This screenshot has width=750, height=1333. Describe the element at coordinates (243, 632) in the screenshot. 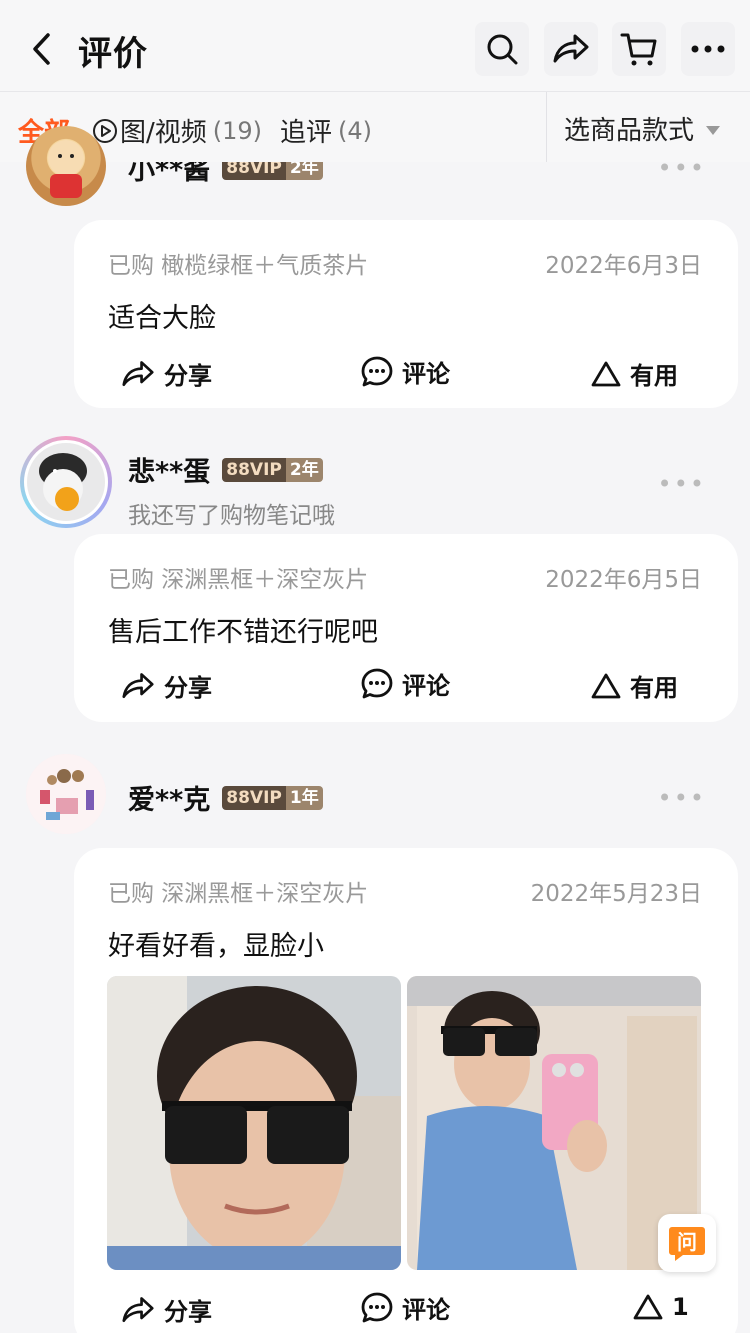

I see `review-text: 售后工作不错还行呢吧` at that location.